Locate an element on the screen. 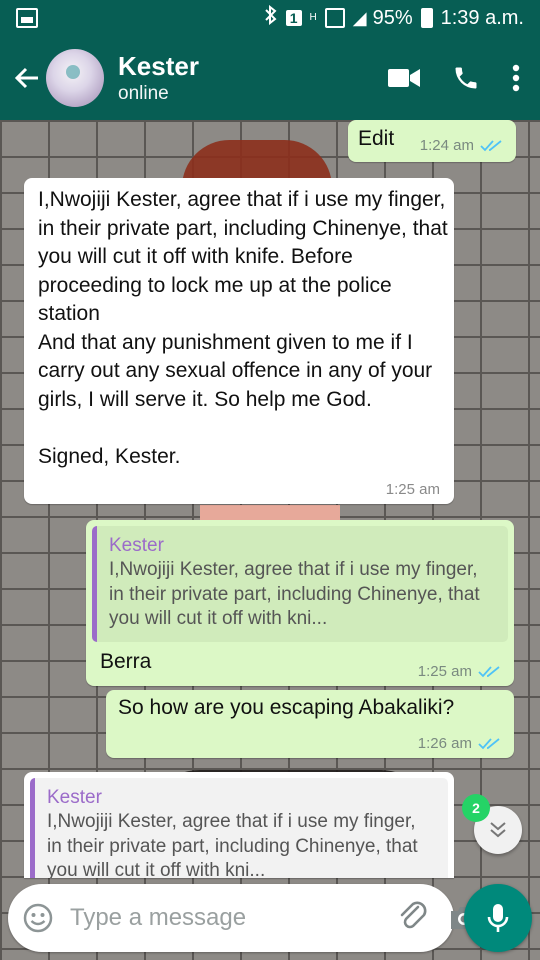 This screenshot has width=540, height=960. video-camera-icon is located at coordinates (404, 78).